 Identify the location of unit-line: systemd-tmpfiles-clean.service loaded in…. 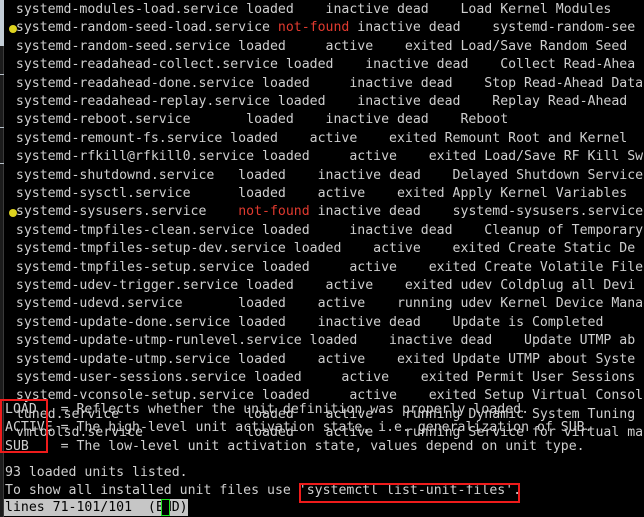
(322, 230).